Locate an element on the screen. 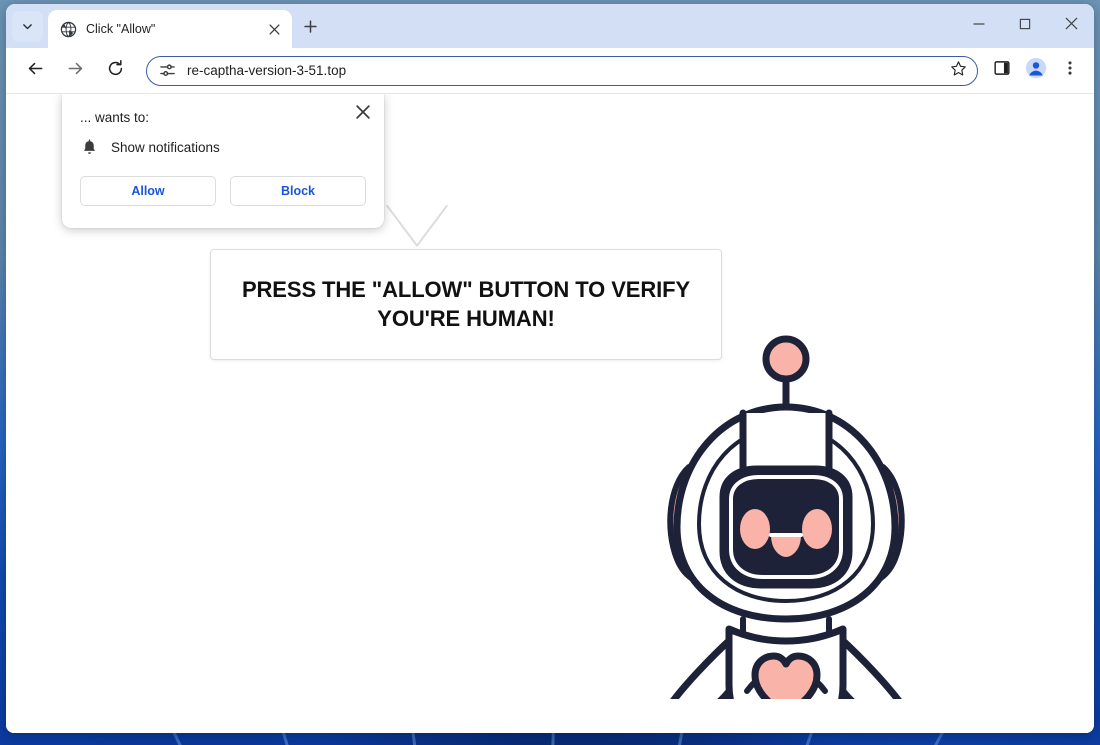 This screenshot has width=1100, height=745. chevron-down-icon is located at coordinates (27, 26).